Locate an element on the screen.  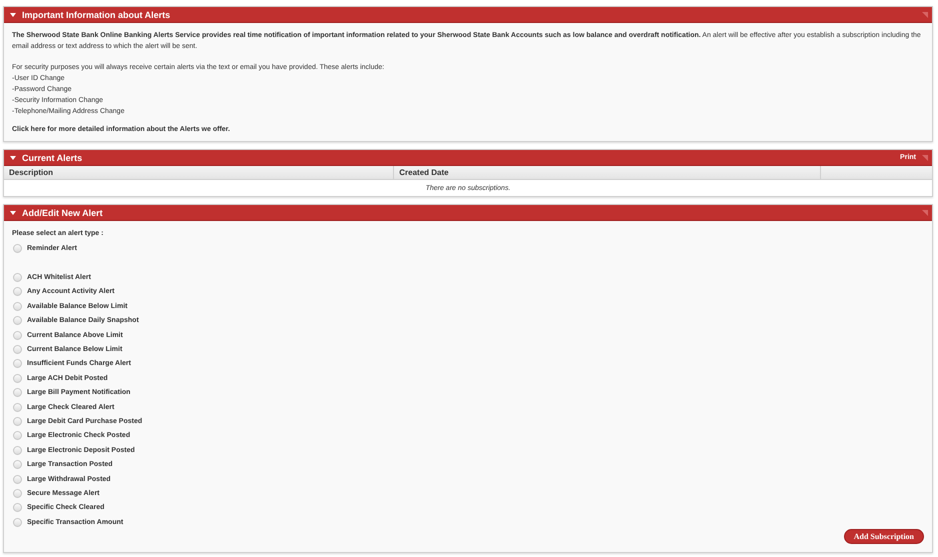
panel-title: Current Alerts is located at coordinates (52, 157).